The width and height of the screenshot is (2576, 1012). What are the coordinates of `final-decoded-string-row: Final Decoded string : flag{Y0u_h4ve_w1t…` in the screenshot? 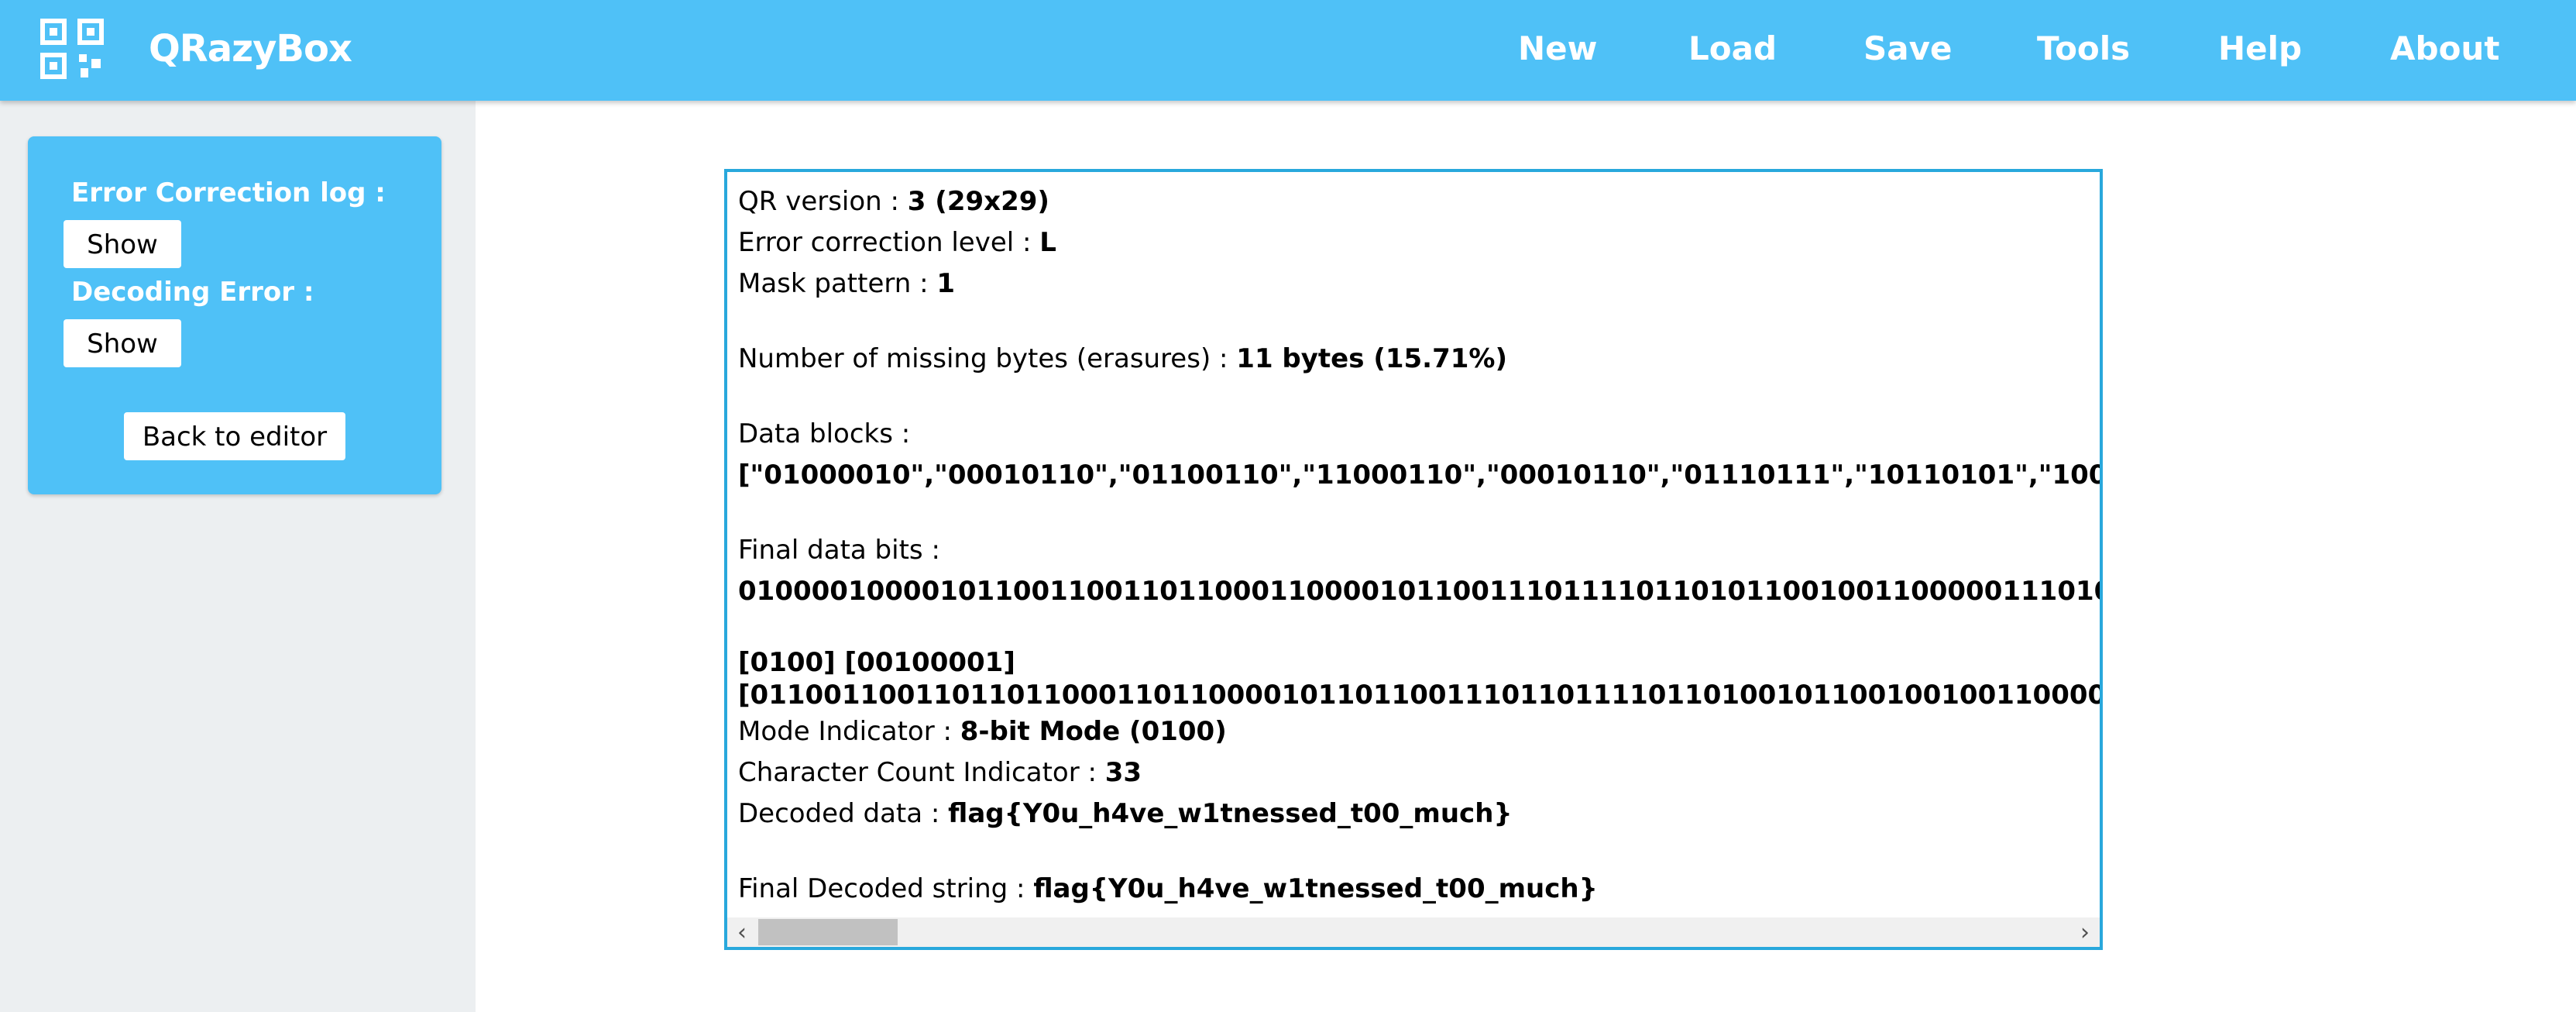 It's located at (1419, 890).